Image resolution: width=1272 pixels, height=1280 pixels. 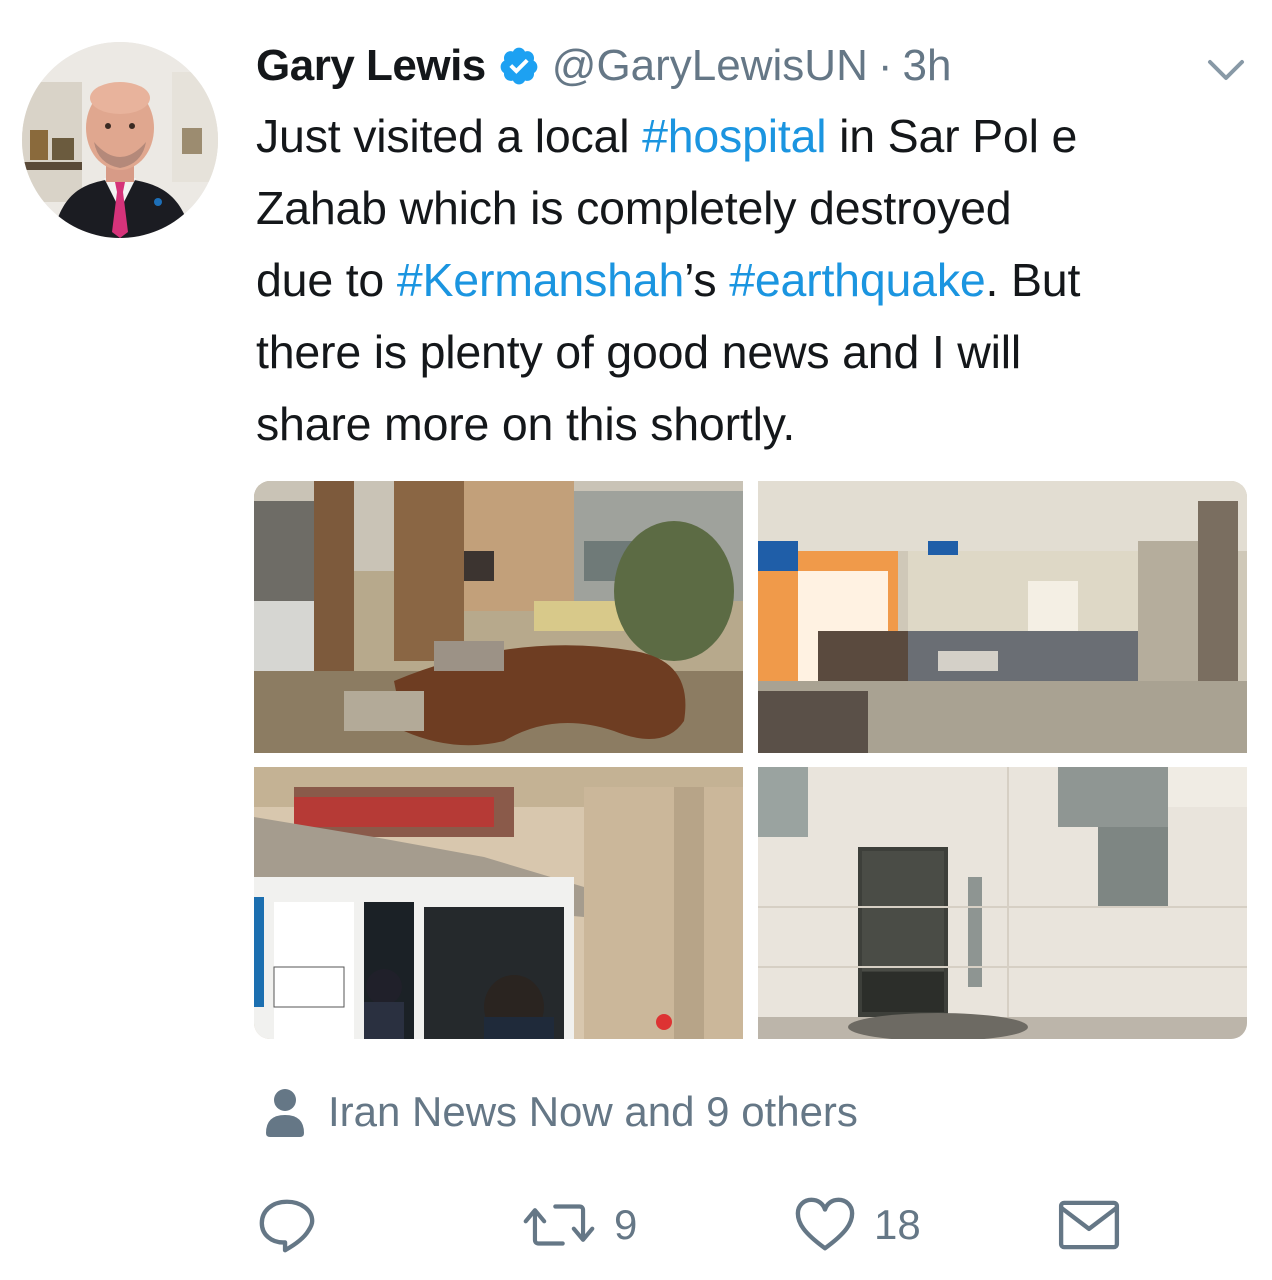 What do you see at coordinates (371, 66) in the screenshot?
I see `author-display-name: Gary Lewis` at bounding box center [371, 66].